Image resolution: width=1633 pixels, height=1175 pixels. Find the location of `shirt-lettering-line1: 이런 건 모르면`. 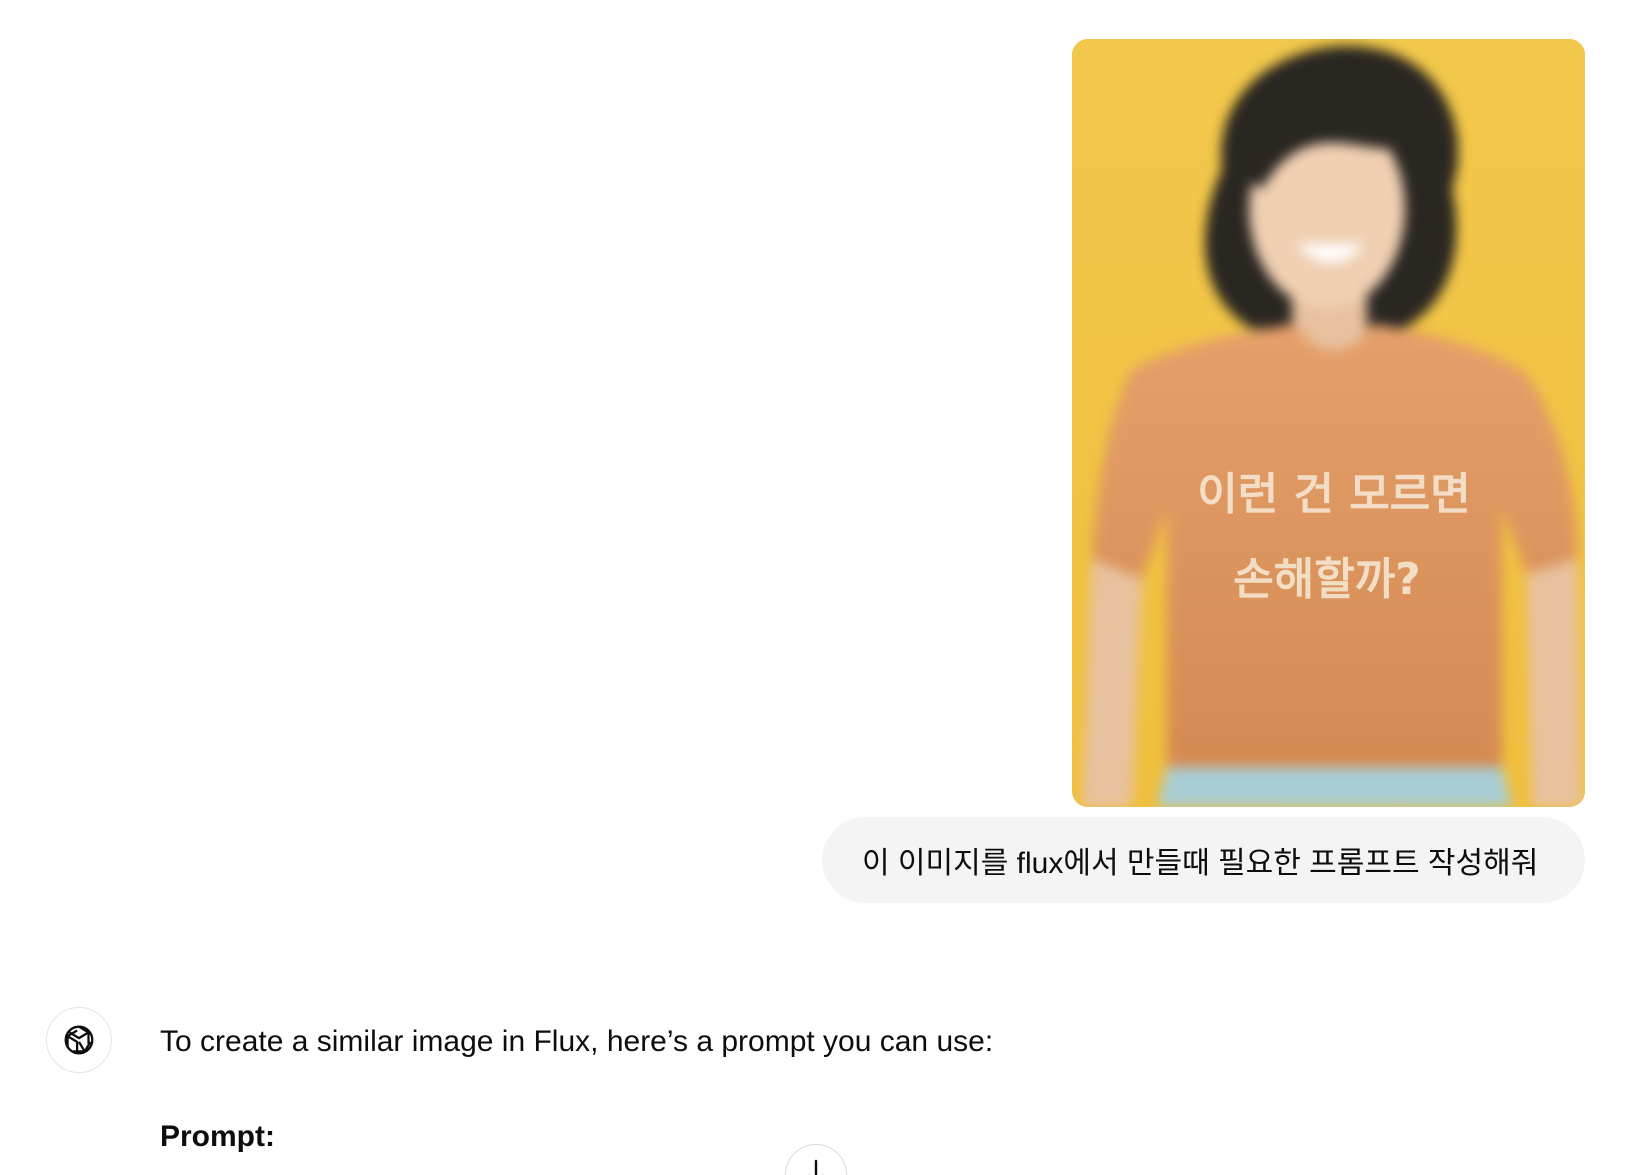

shirt-lettering-line1: 이런 건 모르면 is located at coordinates (1334, 494).